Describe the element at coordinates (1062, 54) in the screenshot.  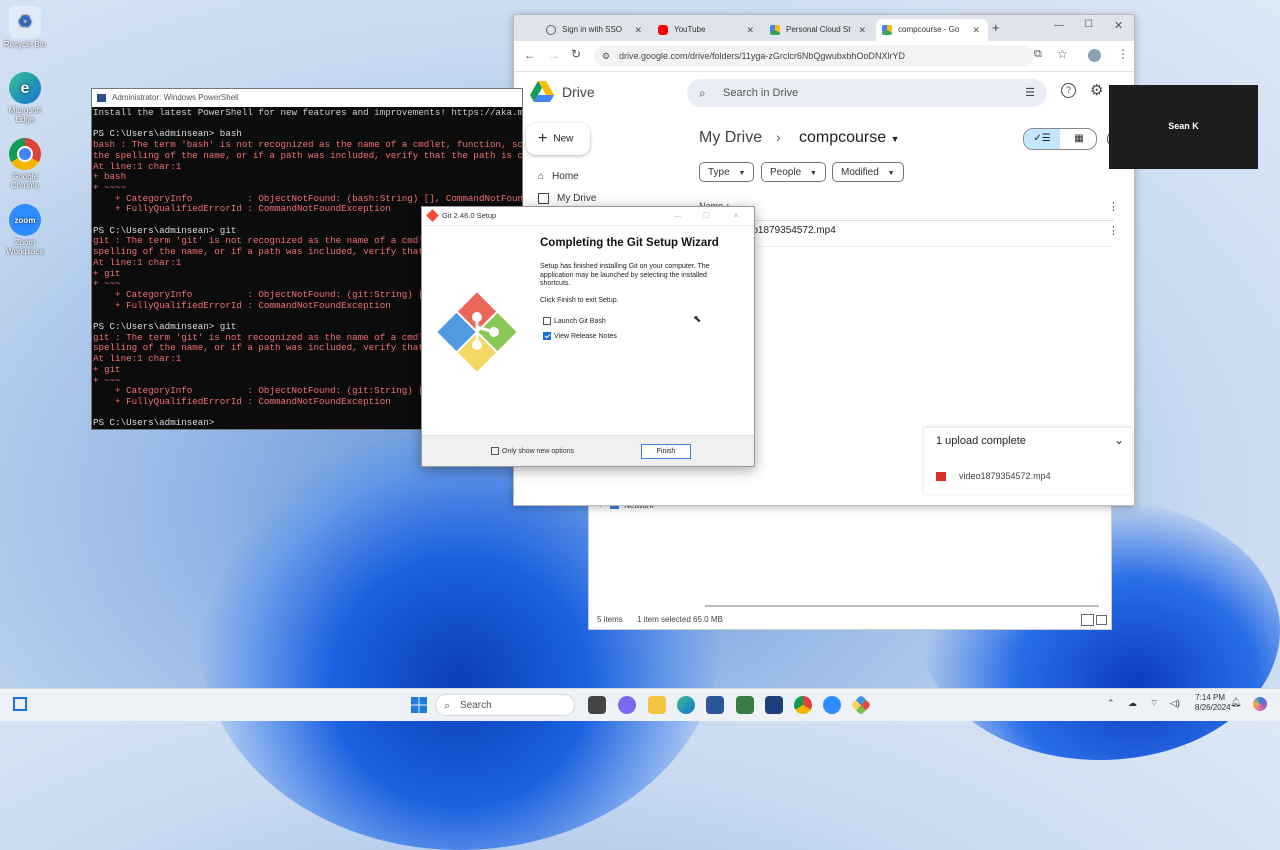
I see `bookmark-star-icon: ☆` at that location.